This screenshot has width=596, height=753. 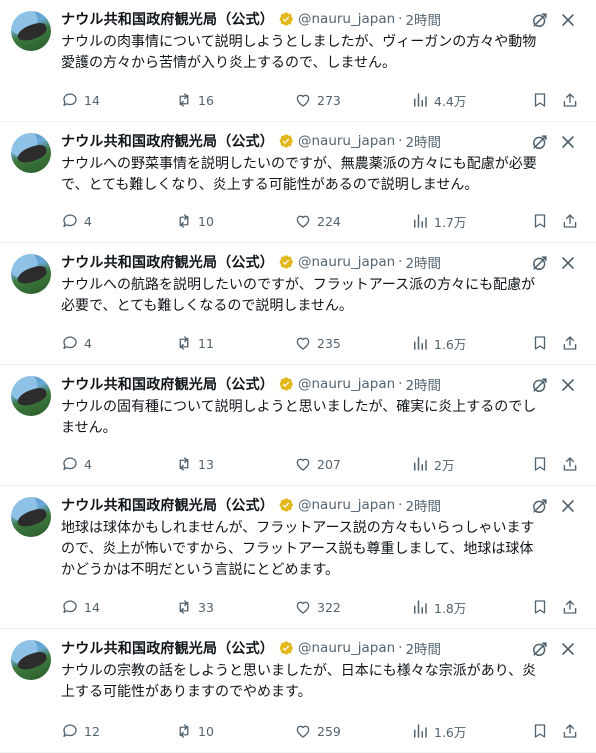 What do you see at coordinates (317, 100) in the screenshot?
I see `like-button: 273` at bounding box center [317, 100].